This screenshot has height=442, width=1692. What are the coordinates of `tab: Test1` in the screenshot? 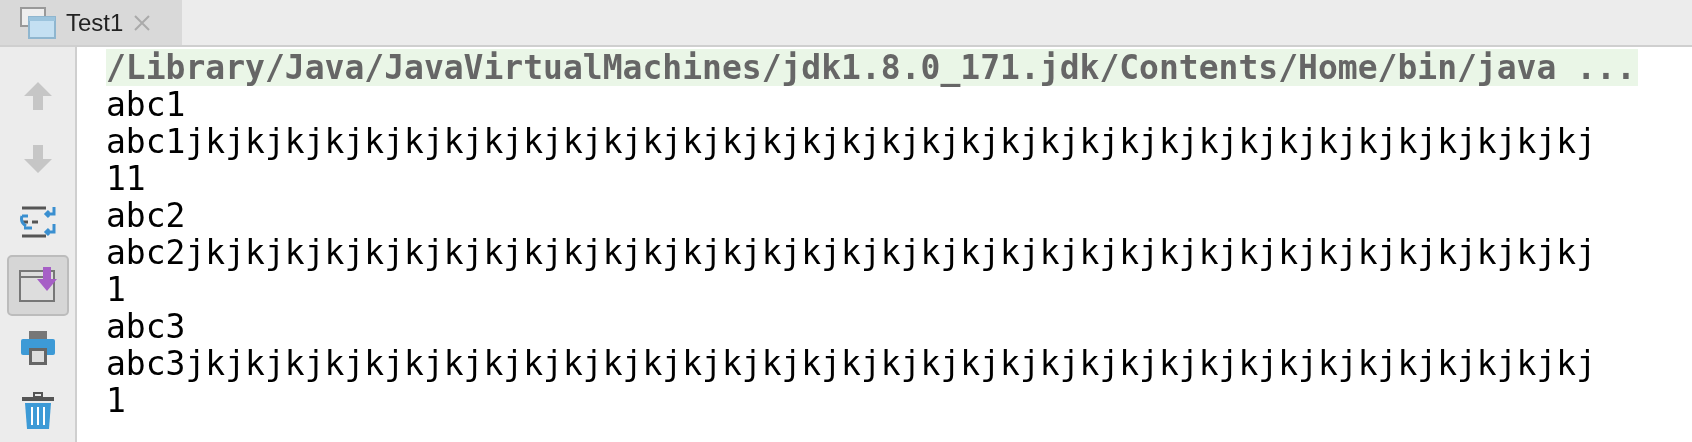 It's located at (91, 22).